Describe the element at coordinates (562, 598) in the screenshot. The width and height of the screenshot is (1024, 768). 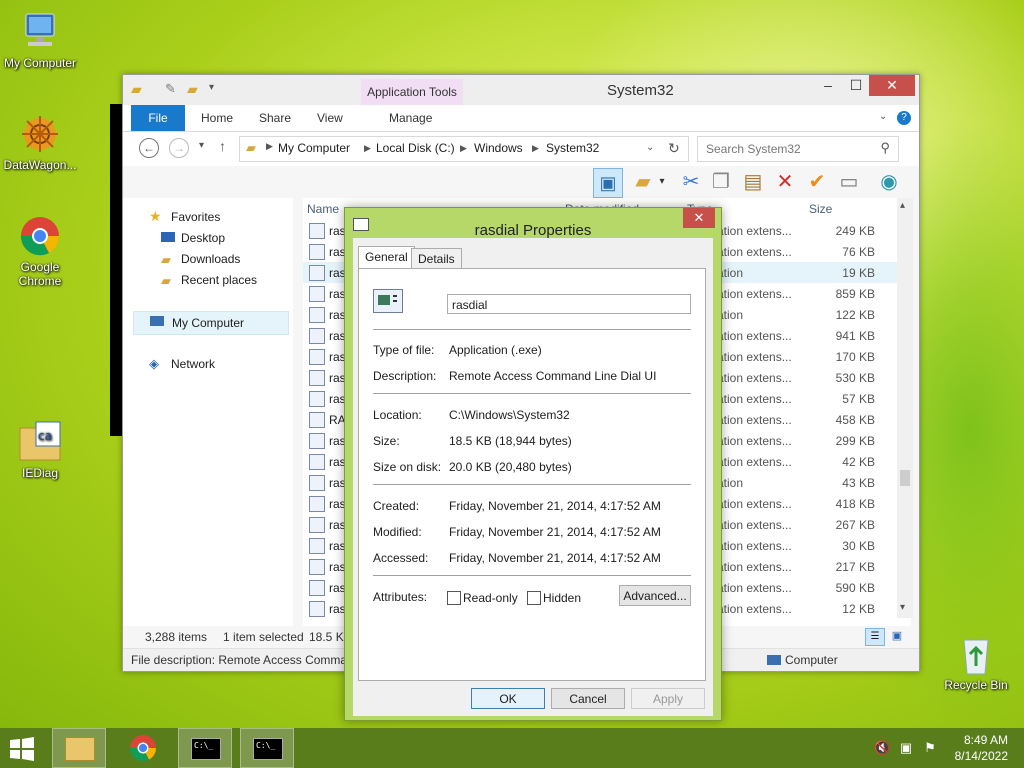
I see `hidden-label: Hidden` at that location.